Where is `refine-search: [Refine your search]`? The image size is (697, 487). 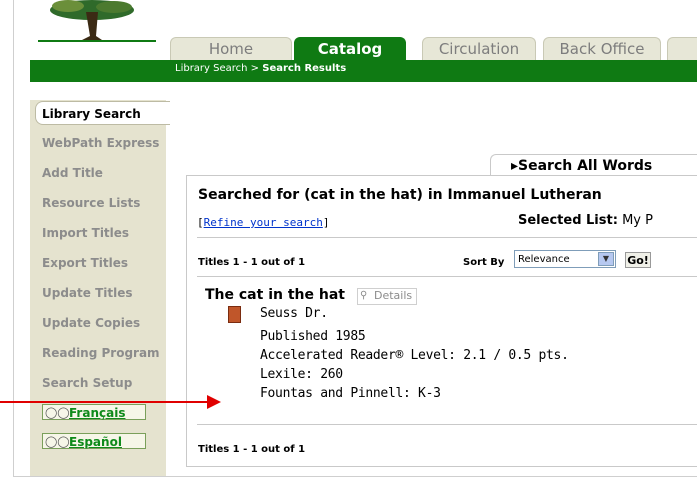
refine-search: [Refine your search] is located at coordinates (263, 222).